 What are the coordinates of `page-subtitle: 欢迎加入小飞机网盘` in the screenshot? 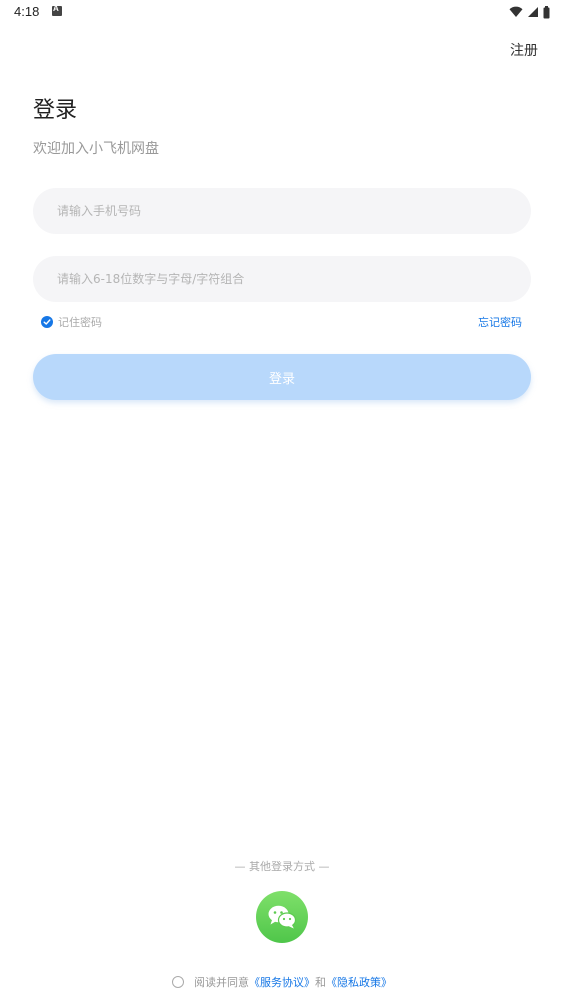 It's located at (96, 149).